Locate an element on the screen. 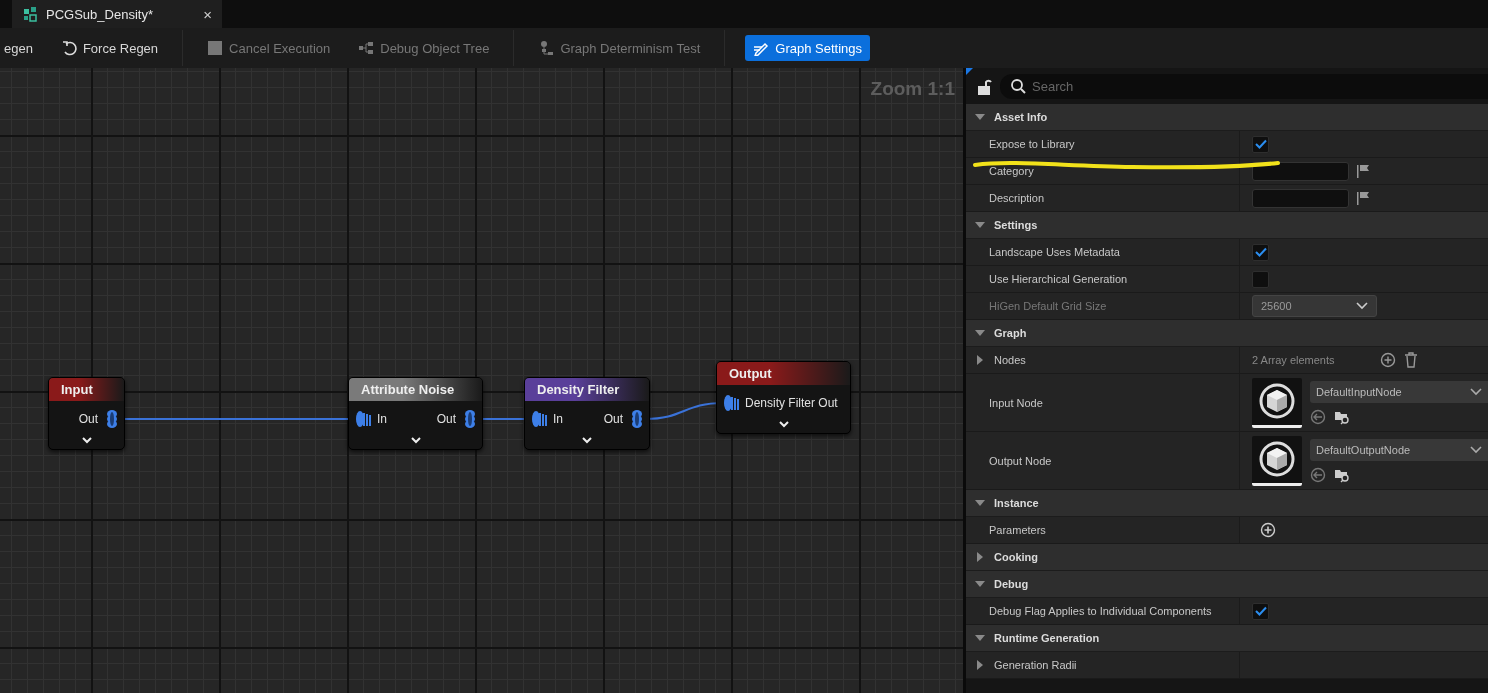 Image resolution: width=1488 pixels, height=693 pixels. graph-node: Input Out is located at coordinates (86, 413).